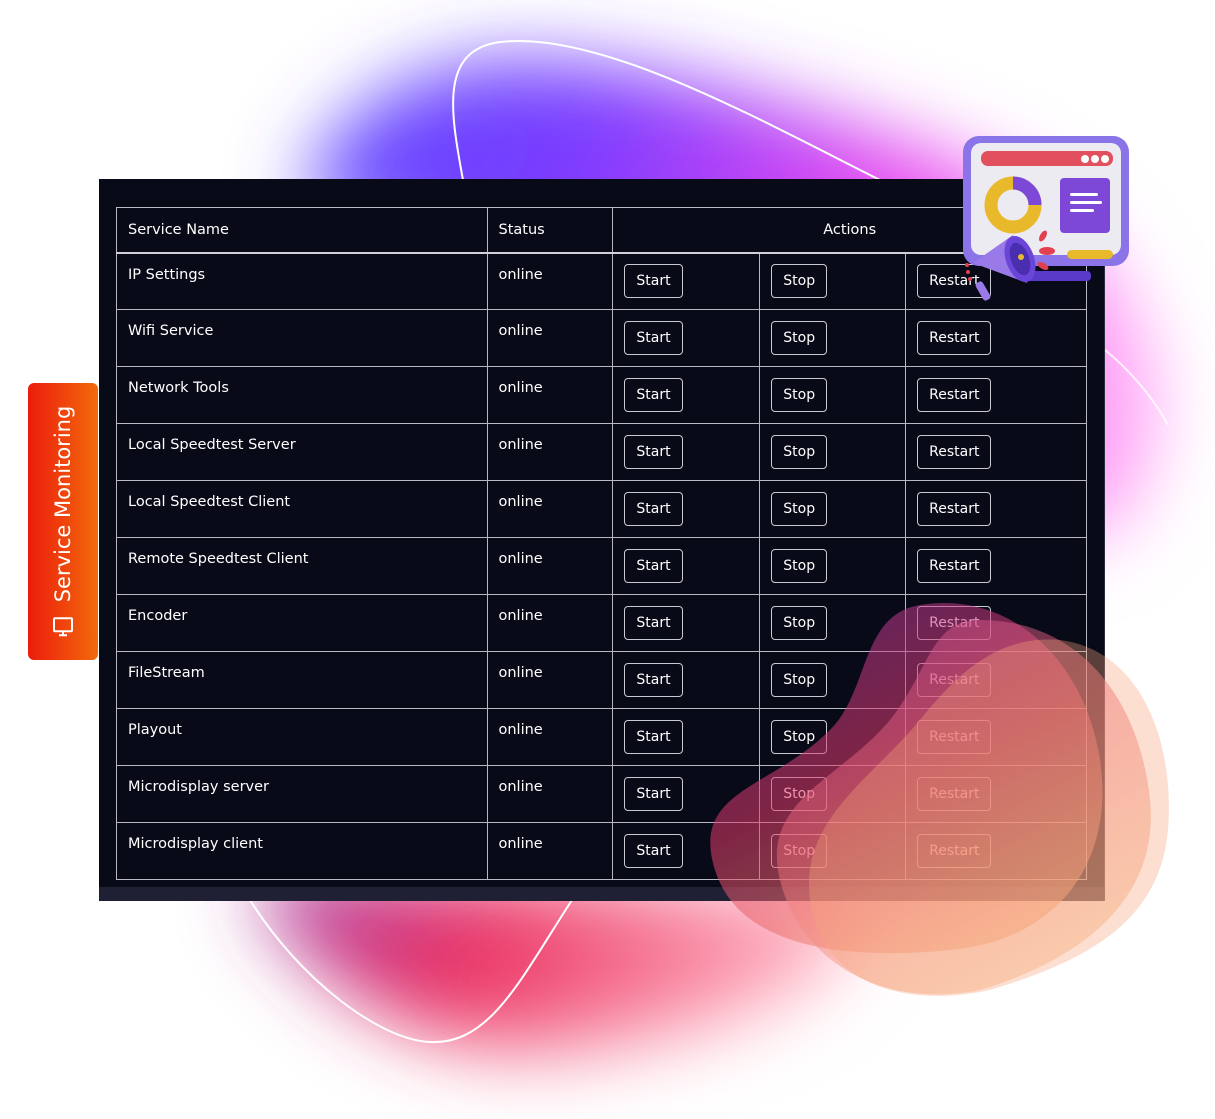 Image resolution: width=1215 pixels, height=1119 pixels. What do you see at coordinates (302, 851) in the screenshot?
I see `service-name: Microdisplay client` at bounding box center [302, 851].